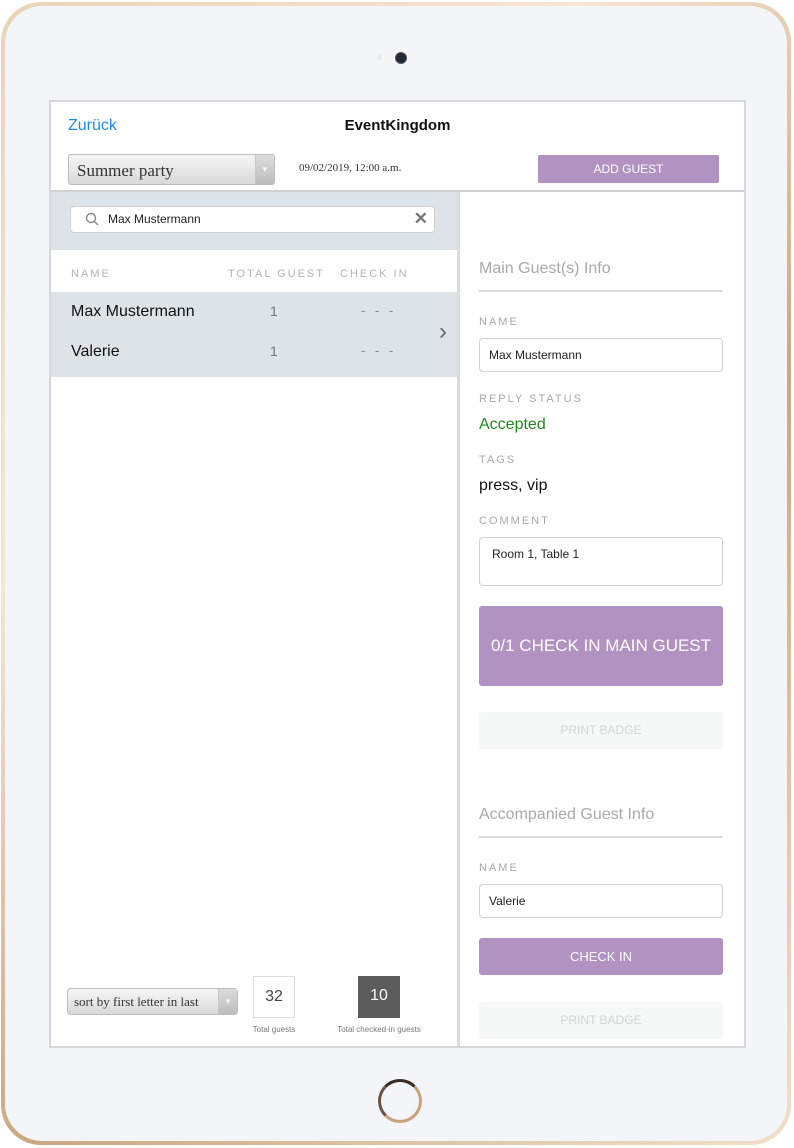  Describe the element at coordinates (154, 219) in the screenshot. I see `search-value: Max Mustermann` at that location.